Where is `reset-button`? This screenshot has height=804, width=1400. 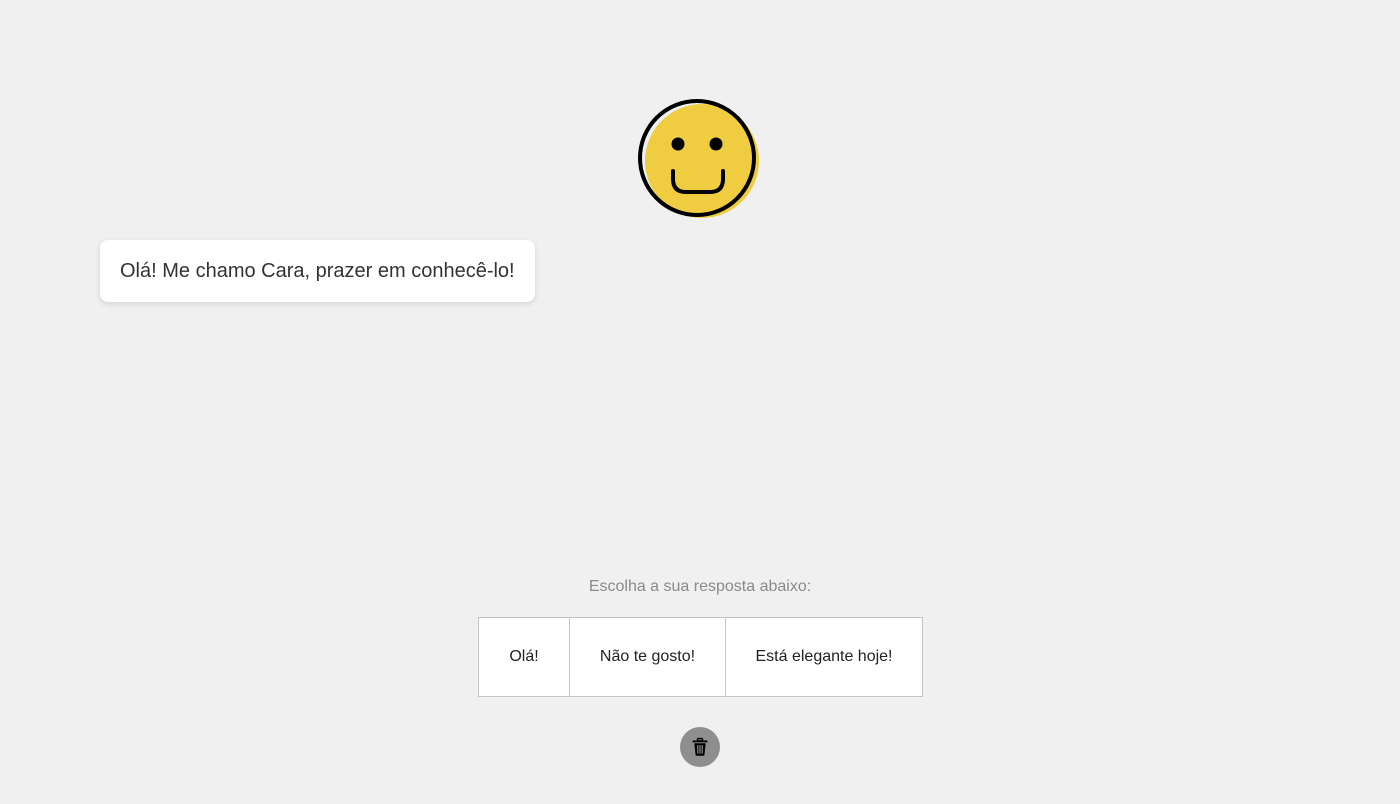 reset-button is located at coordinates (700, 747).